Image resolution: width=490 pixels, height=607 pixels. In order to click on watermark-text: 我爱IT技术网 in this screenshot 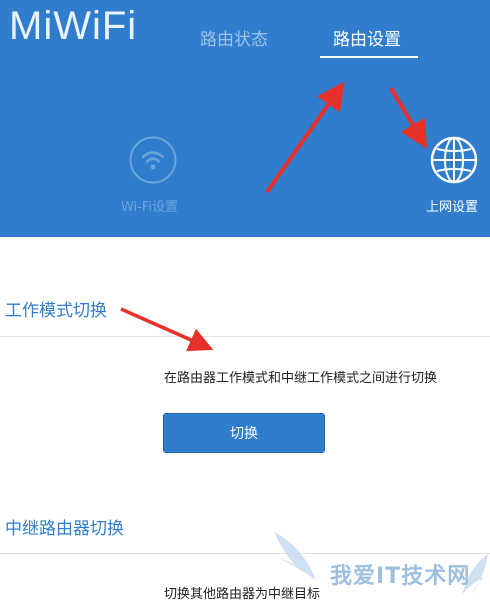, I will do `click(400, 576)`.